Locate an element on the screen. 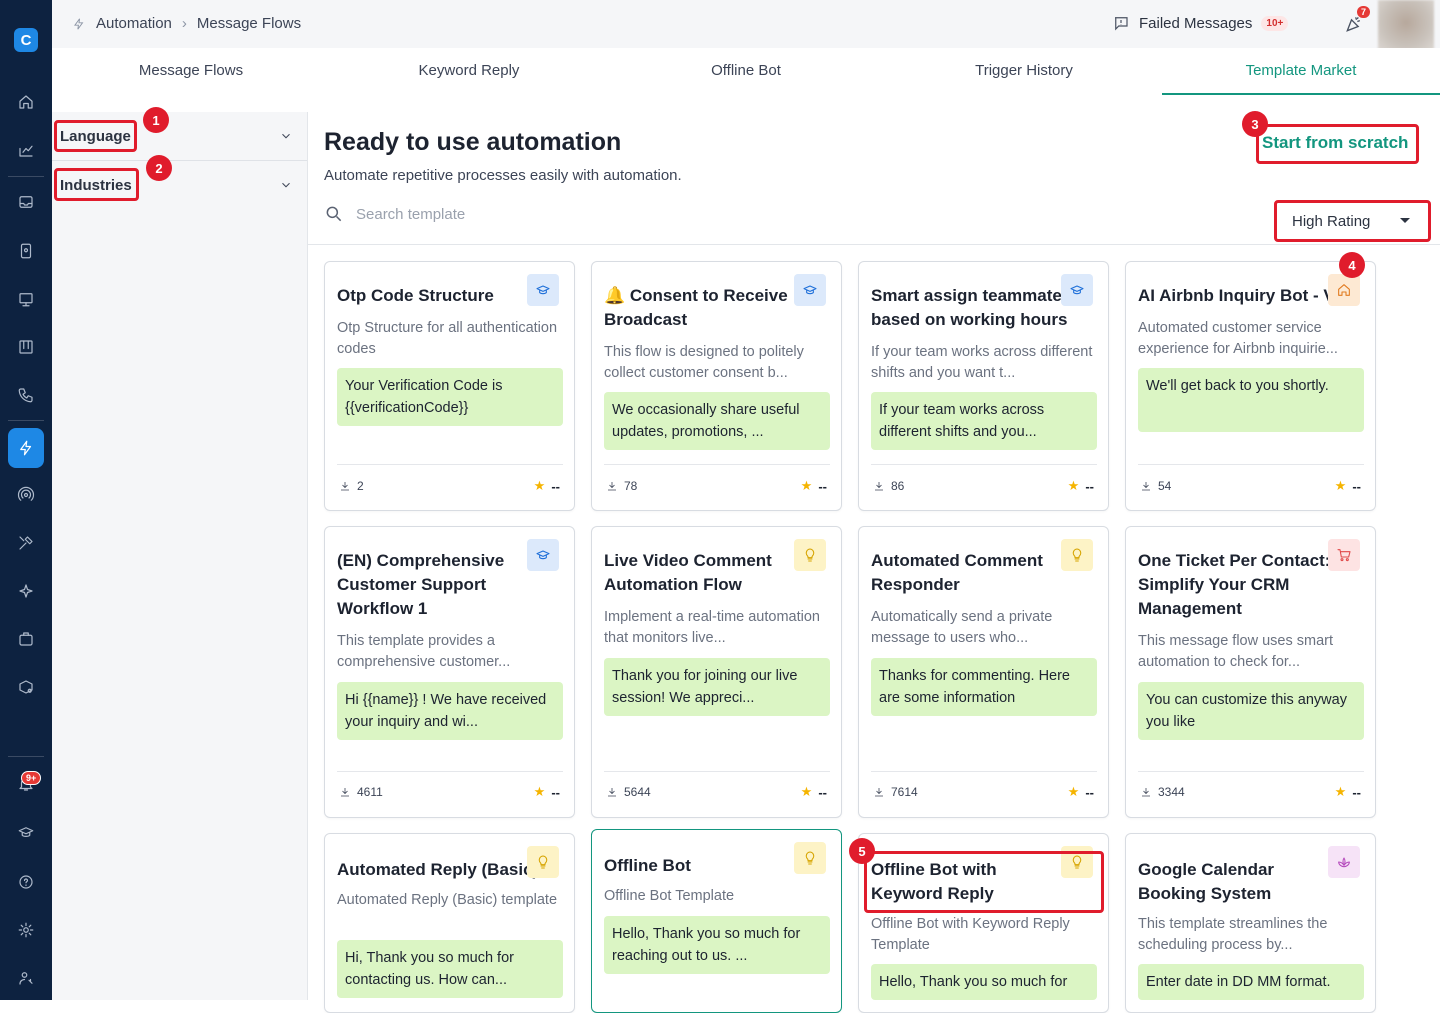  card-description: Automated Reply (Basic) template is located at coordinates (447, 900).